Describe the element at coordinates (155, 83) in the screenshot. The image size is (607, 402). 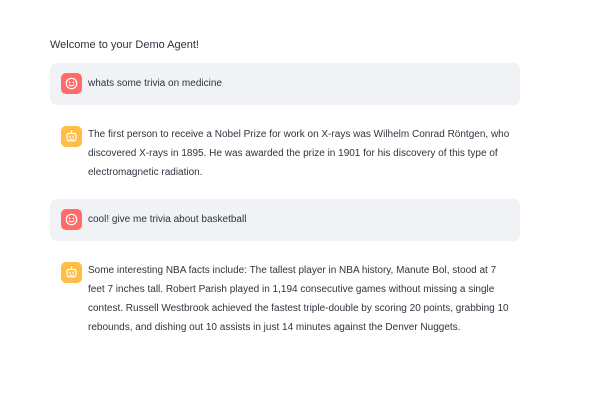
I see `message-text: whats some trivia on medicine` at that location.